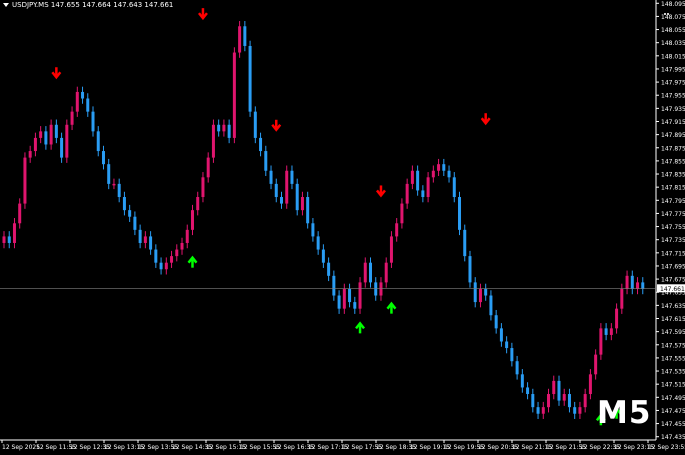 This screenshot has height=455, width=685. Describe the element at coordinates (673, 122) in the screenshot. I see `y-tick-label: 147.915` at that location.